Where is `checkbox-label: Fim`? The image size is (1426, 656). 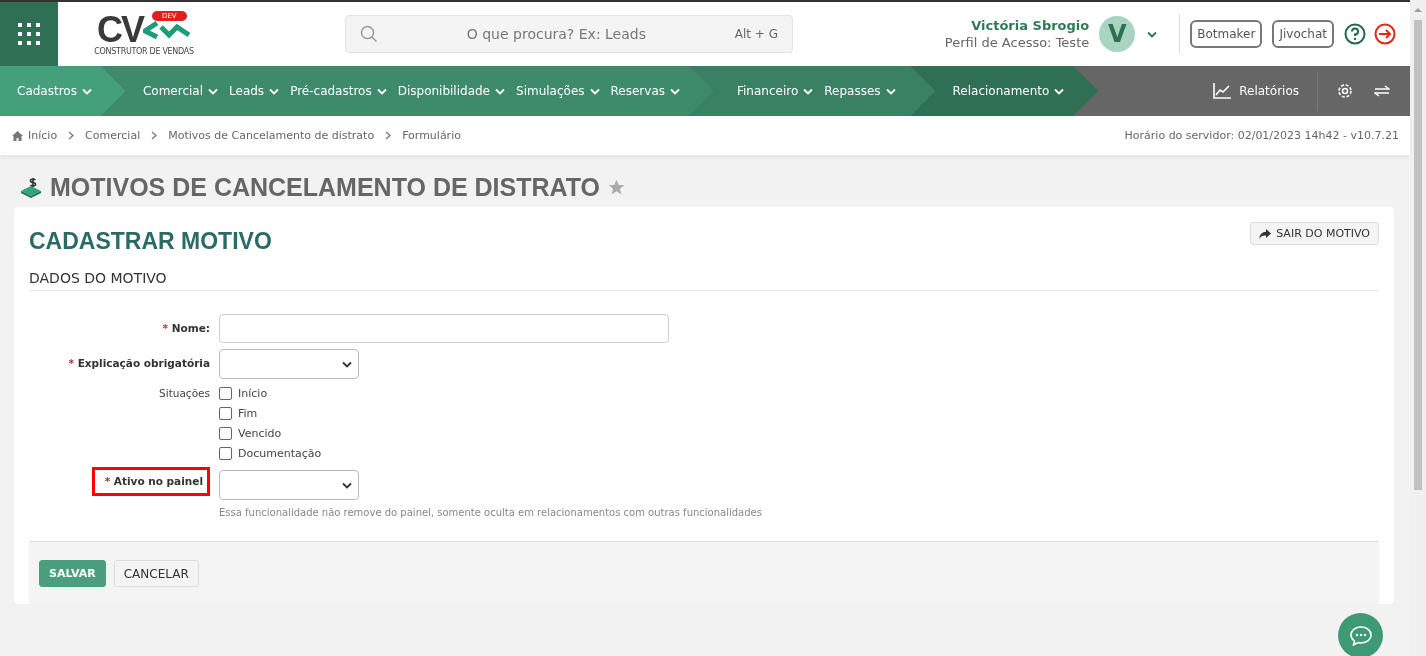
checkbox-label: Fim is located at coordinates (248, 413).